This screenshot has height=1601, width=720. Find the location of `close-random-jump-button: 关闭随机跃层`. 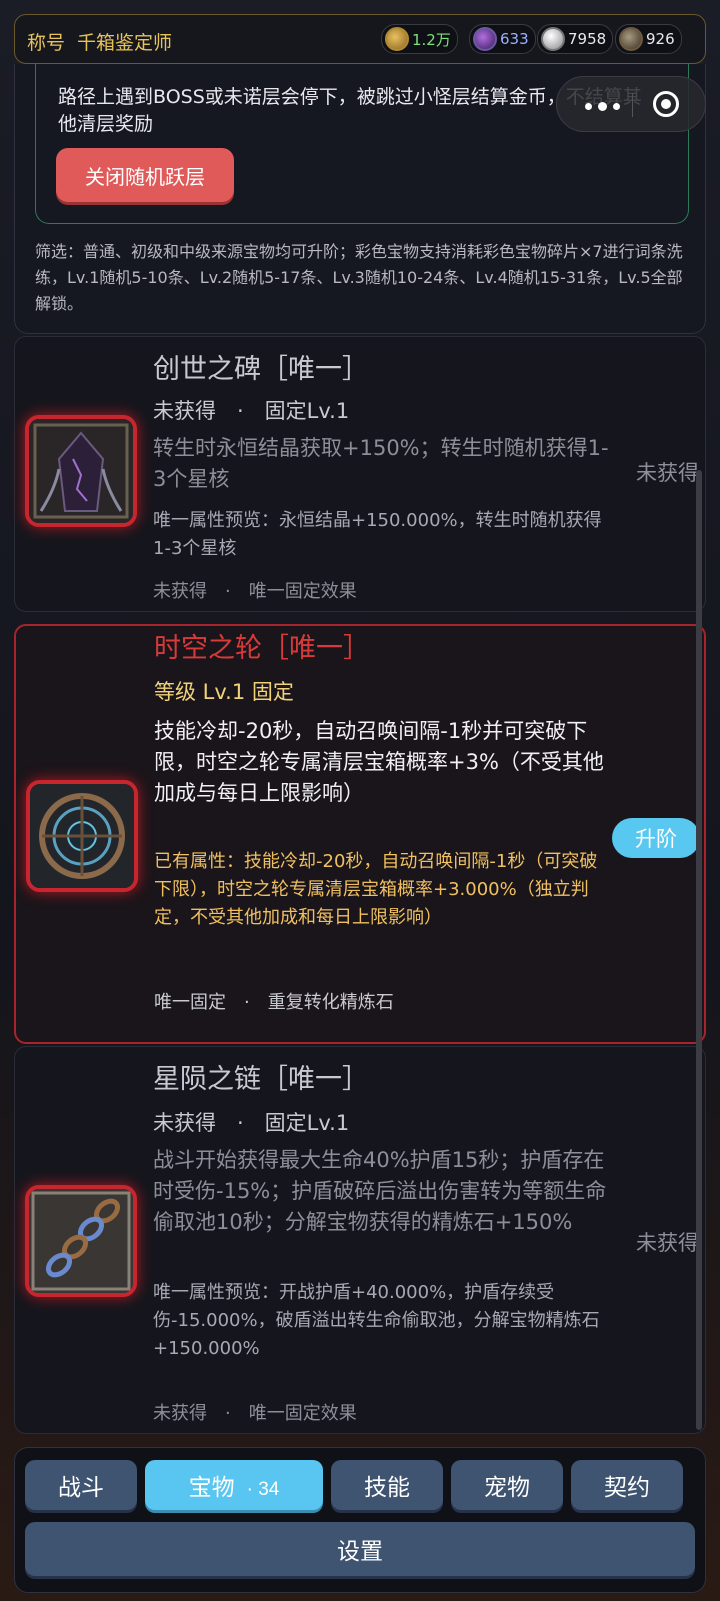

close-random-jump-button: 关闭随机跃层 is located at coordinates (145, 175).